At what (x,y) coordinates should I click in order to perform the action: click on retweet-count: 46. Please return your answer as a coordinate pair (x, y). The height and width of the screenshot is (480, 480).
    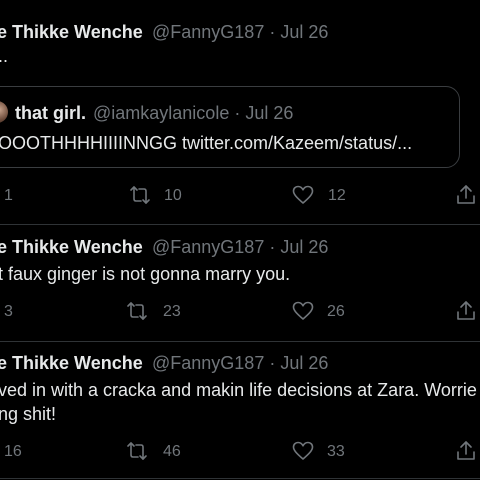
    Looking at the image, I should click on (172, 452).